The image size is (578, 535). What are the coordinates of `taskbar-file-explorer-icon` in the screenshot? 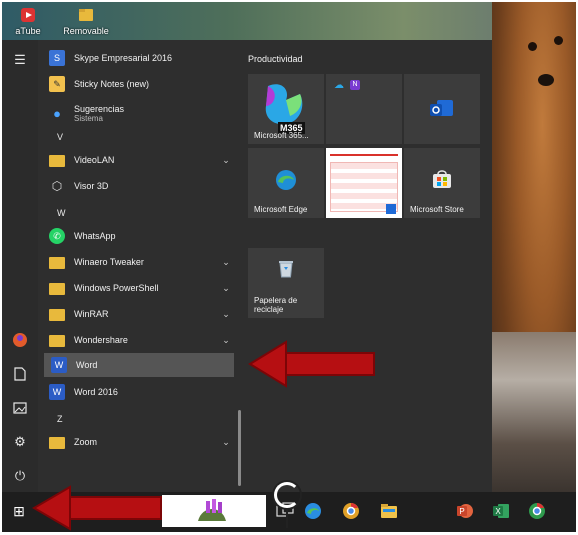 It's located at (389, 511).